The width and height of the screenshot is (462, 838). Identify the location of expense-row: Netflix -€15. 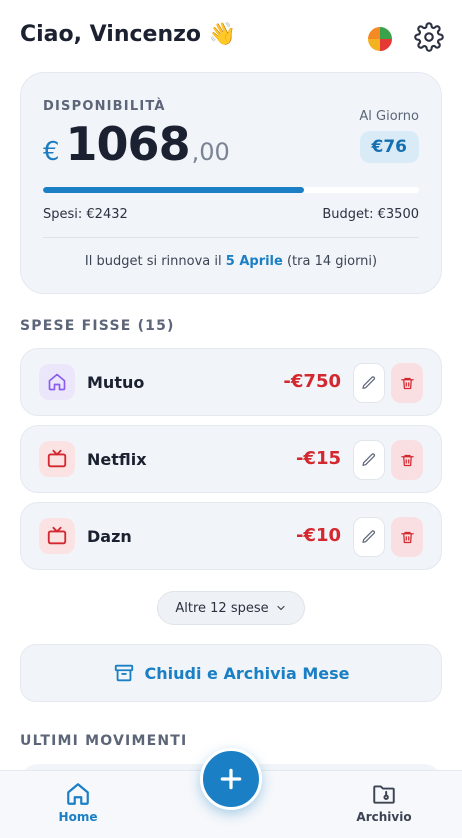
(231, 459).